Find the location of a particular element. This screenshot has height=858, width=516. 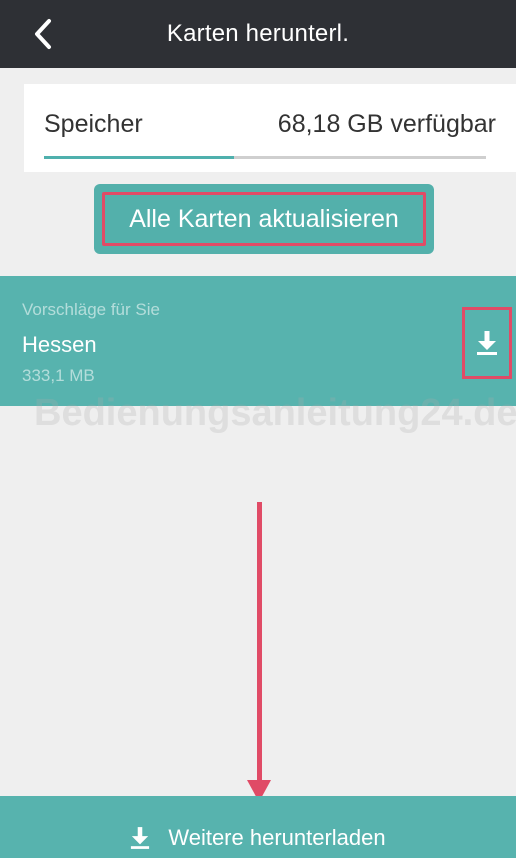

download-map-button is located at coordinates (487, 343).